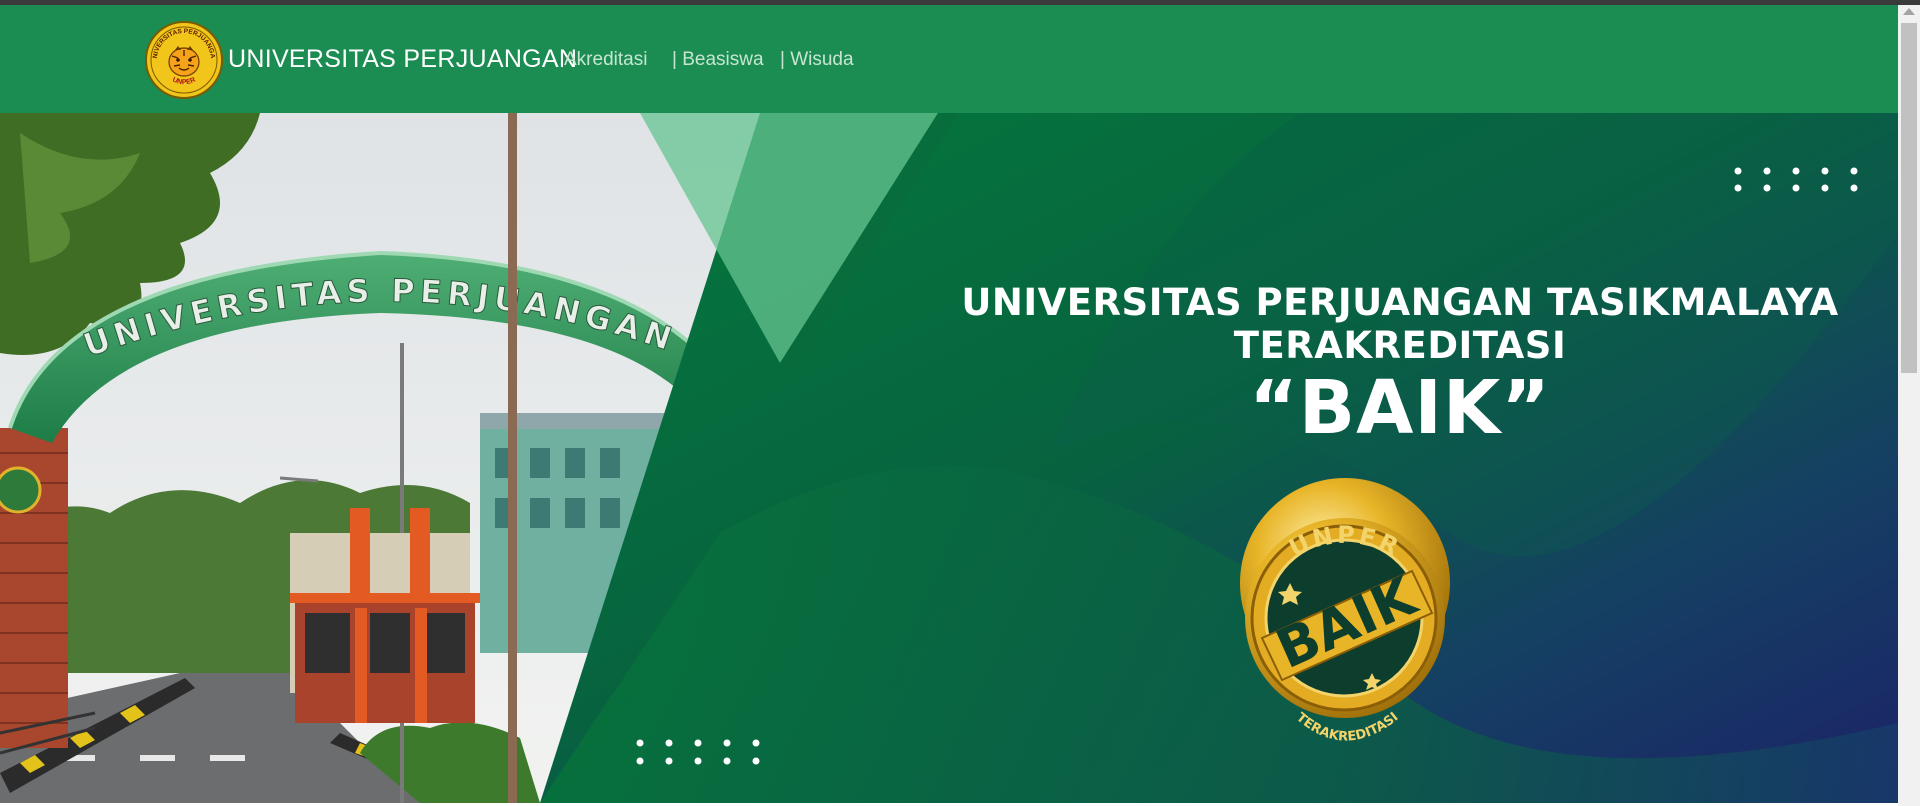 The width and height of the screenshot is (1920, 806). Describe the element at coordinates (718, 60) in the screenshot. I see `nav-link-beasiswa: | Beasiswa` at that location.